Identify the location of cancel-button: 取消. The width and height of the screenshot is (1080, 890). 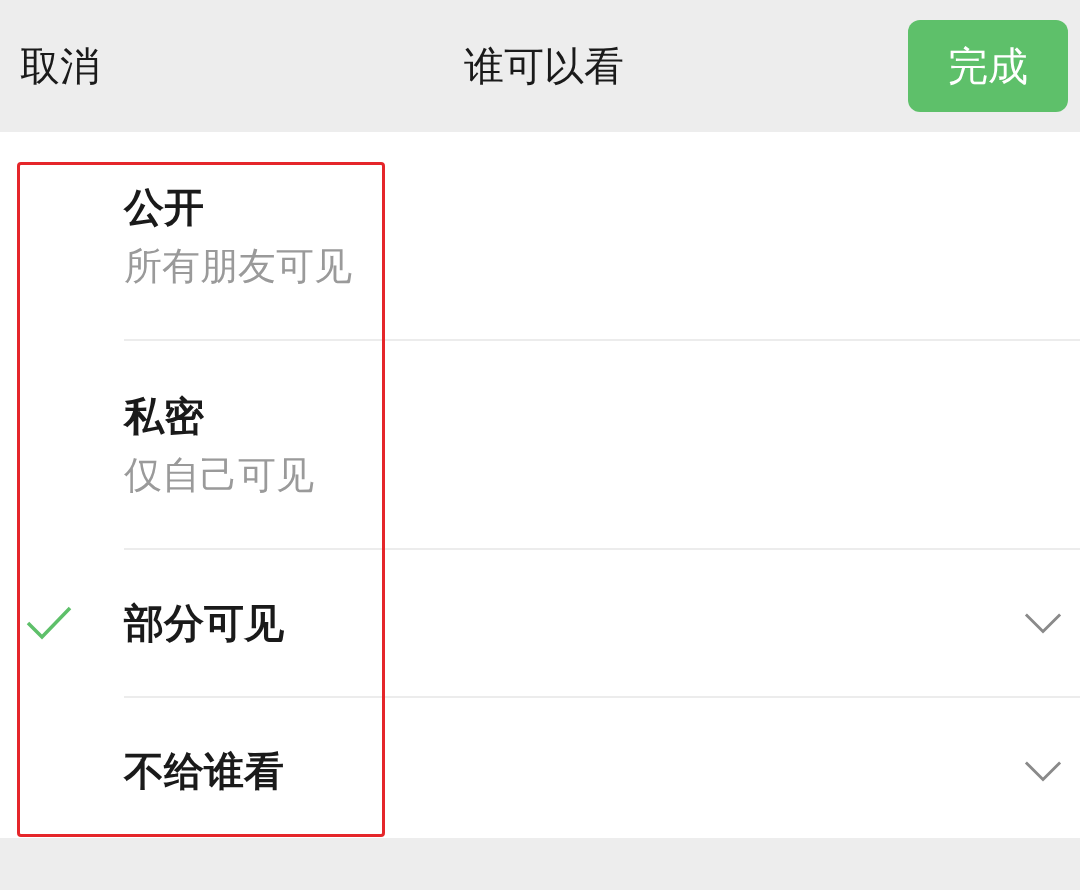
(100, 66).